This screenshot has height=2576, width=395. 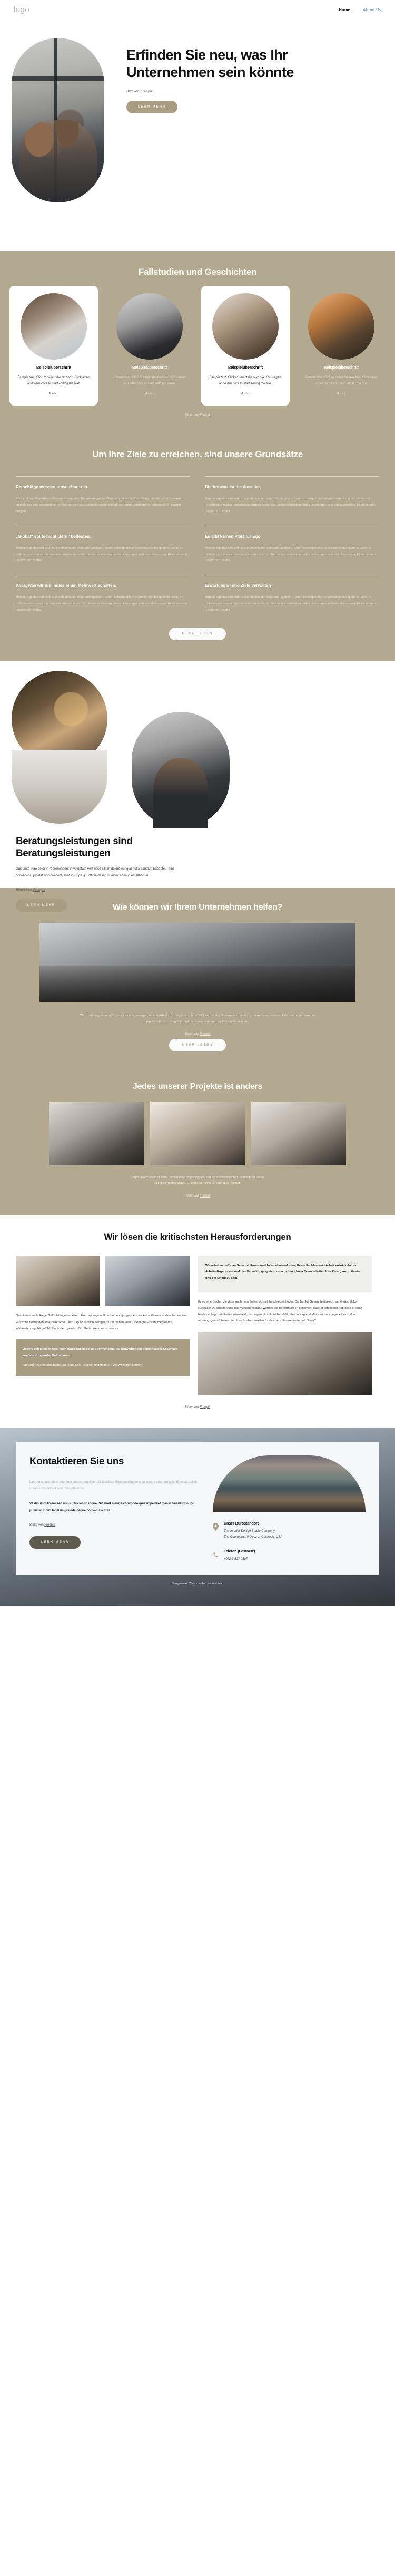 What do you see at coordinates (49, 1525) in the screenshot?
I see `contact-credit-link: Freepik` at bounding box center [49, 1525].